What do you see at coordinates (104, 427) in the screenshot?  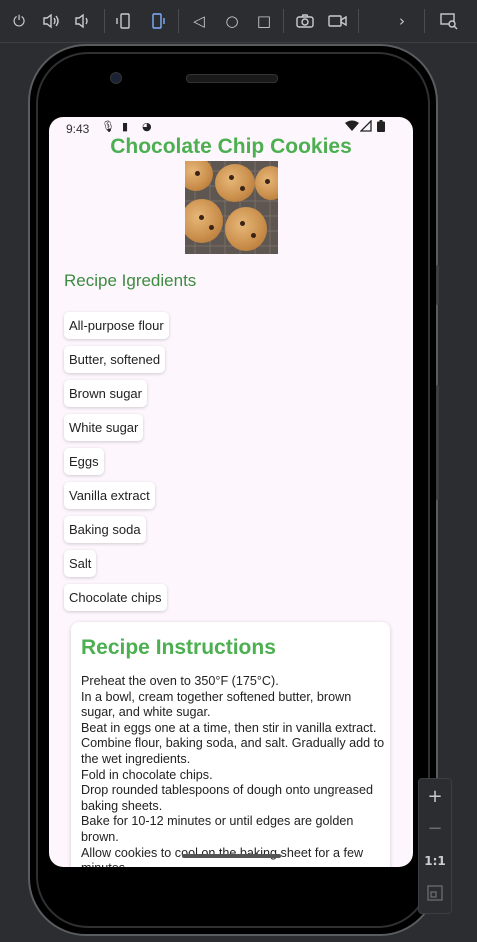 I see `ingredient-chip: White sugar` at bounding box center [104, 427].